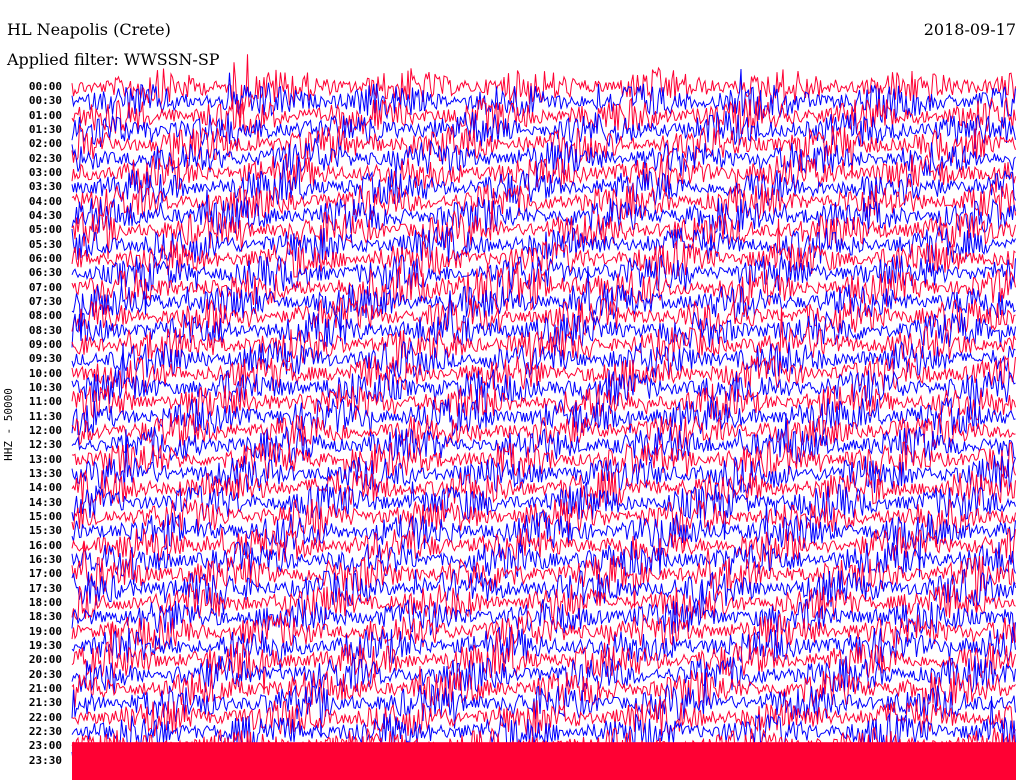 The image size is (1024, 780). Describe the element at coordinates (8, 424) in the screenshot. I see `y-axis-label: HHZ - 50000` at that location.